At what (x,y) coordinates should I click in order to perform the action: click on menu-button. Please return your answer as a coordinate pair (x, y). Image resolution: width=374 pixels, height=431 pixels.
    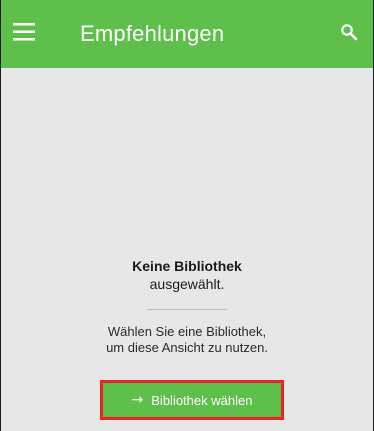
    Looking at the image, I should click on (27, 32).